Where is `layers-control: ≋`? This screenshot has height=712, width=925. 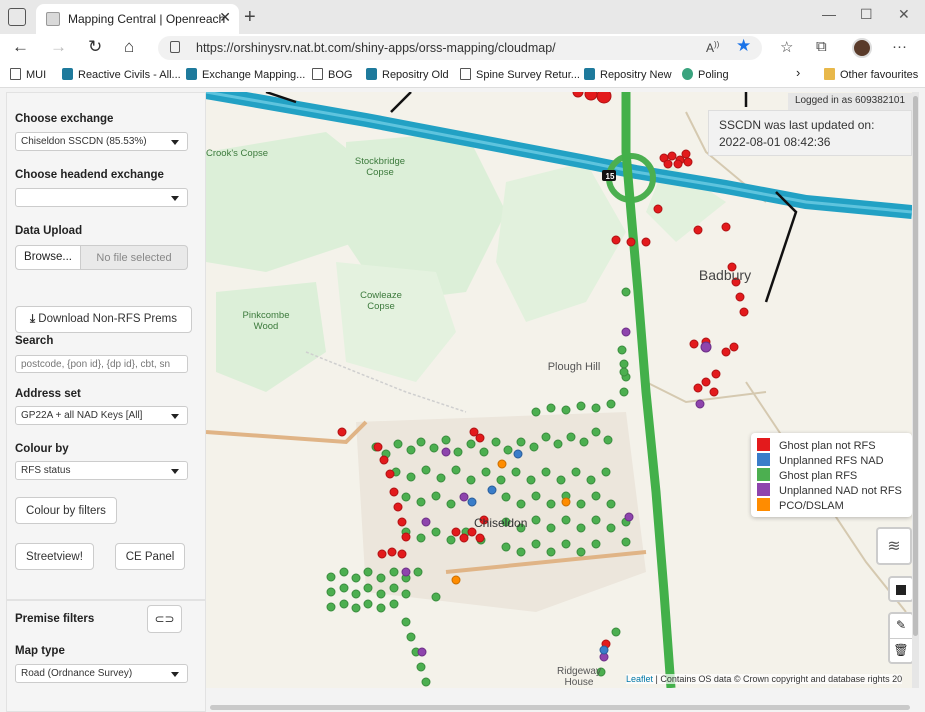
layers-control: ≋ is located at coordinates (894, 546).